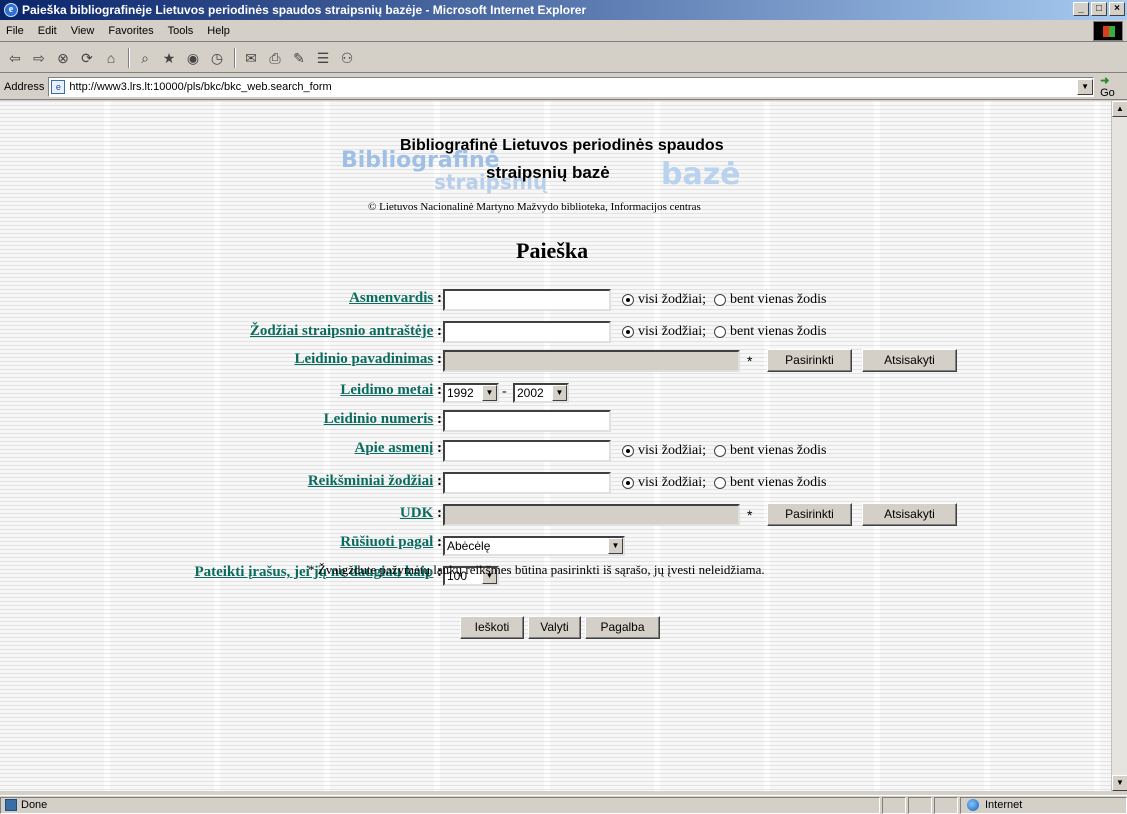 Image resolution: width=1127 pixels, height=814 pixels. What do you see at coordinates (1004, 805) in the screenshot?
I see `status-zone-text: Internet` at bounding box center [1004, 805].